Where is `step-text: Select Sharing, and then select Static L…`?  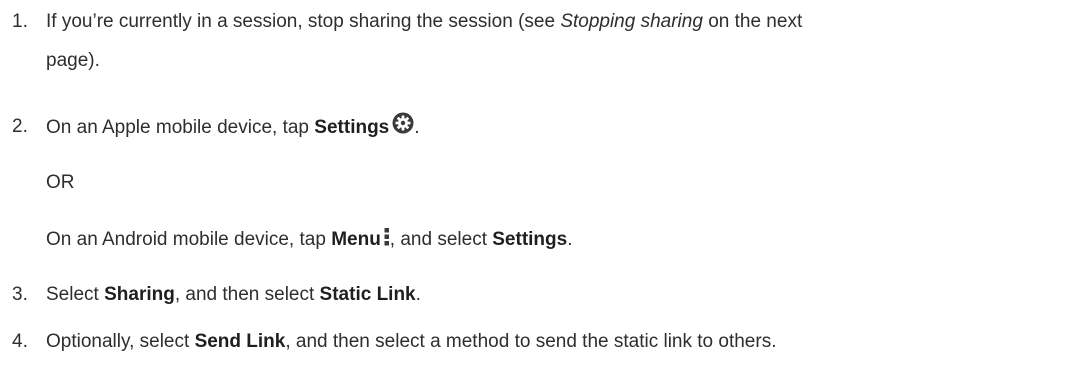 step-text: Select Sharing, and then select Static L… is located at coordinates (233, 295).